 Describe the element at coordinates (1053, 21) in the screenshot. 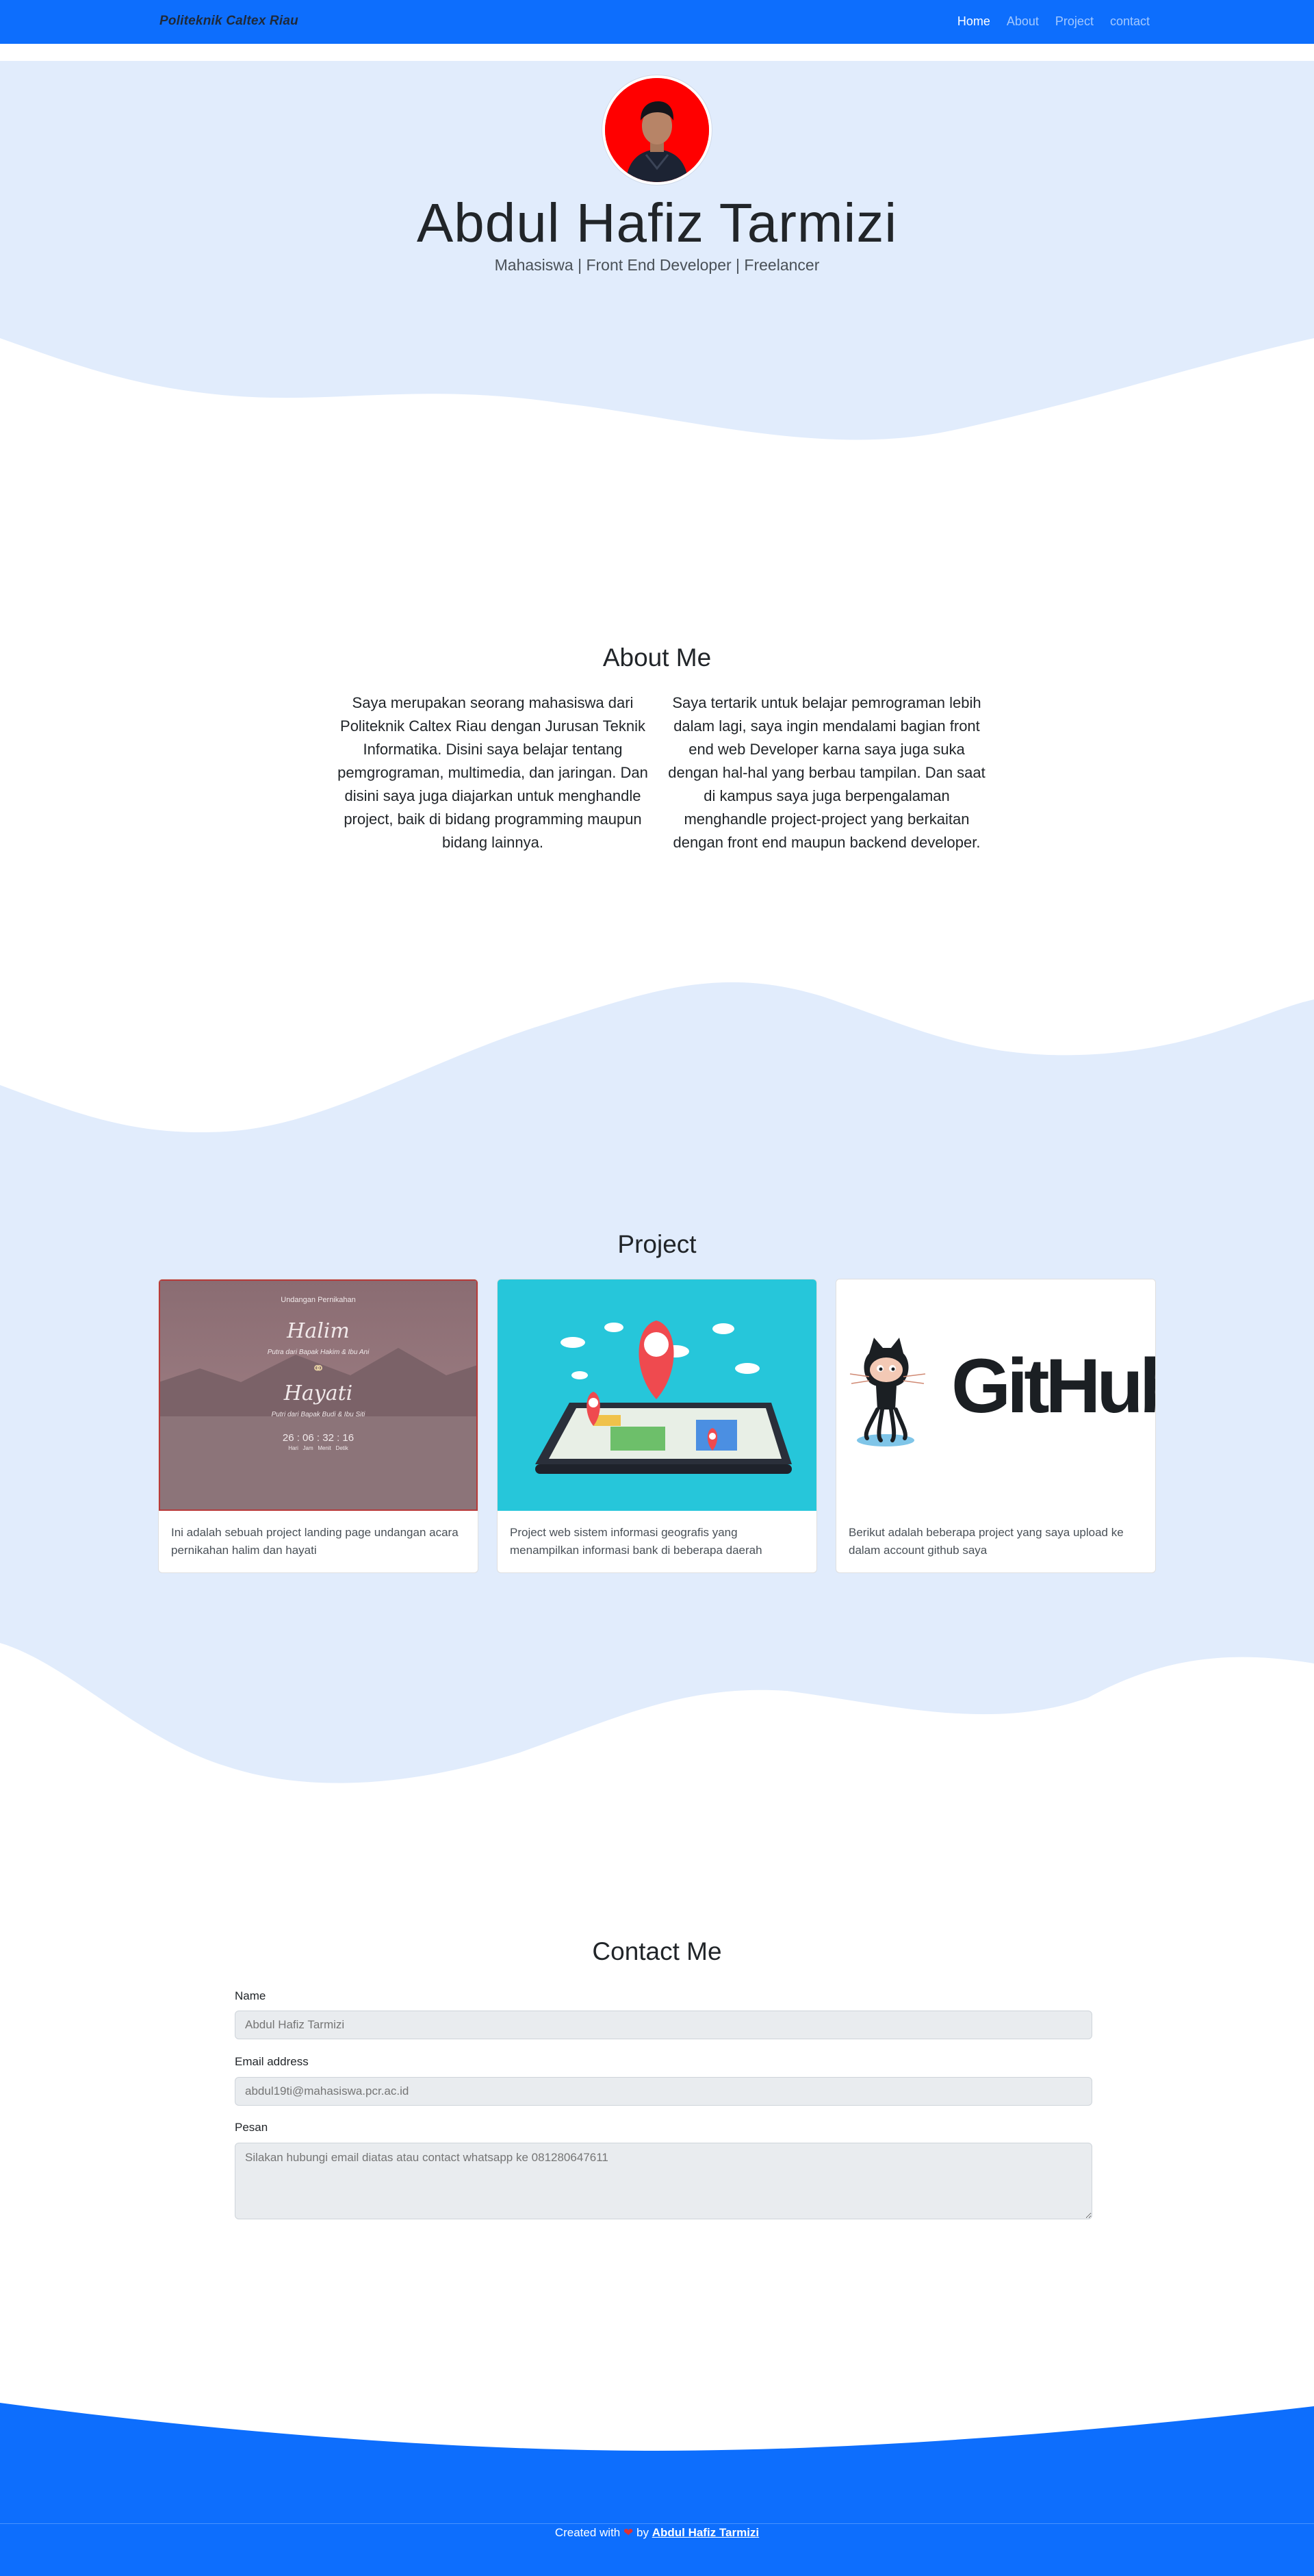

I see `nav-links: Home About Project contact` at that location.